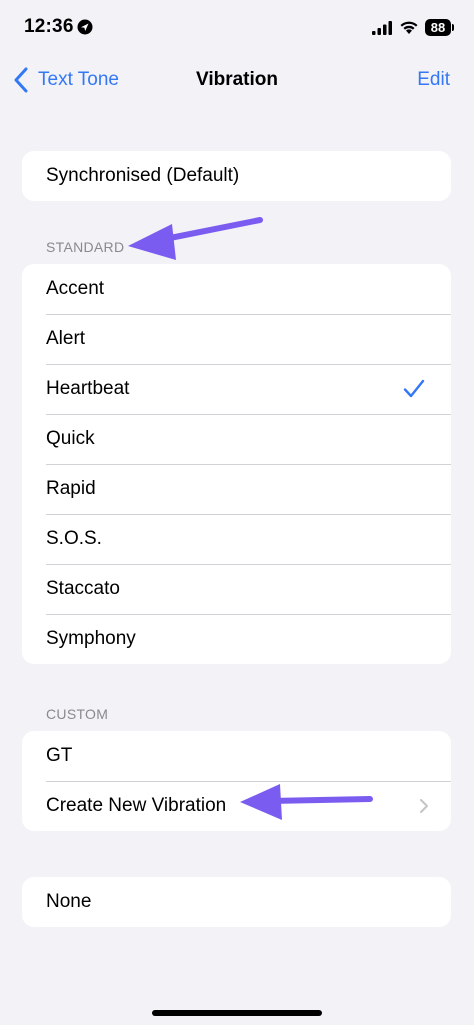  I want to click on arrow-to-standard, so click(195, 238).